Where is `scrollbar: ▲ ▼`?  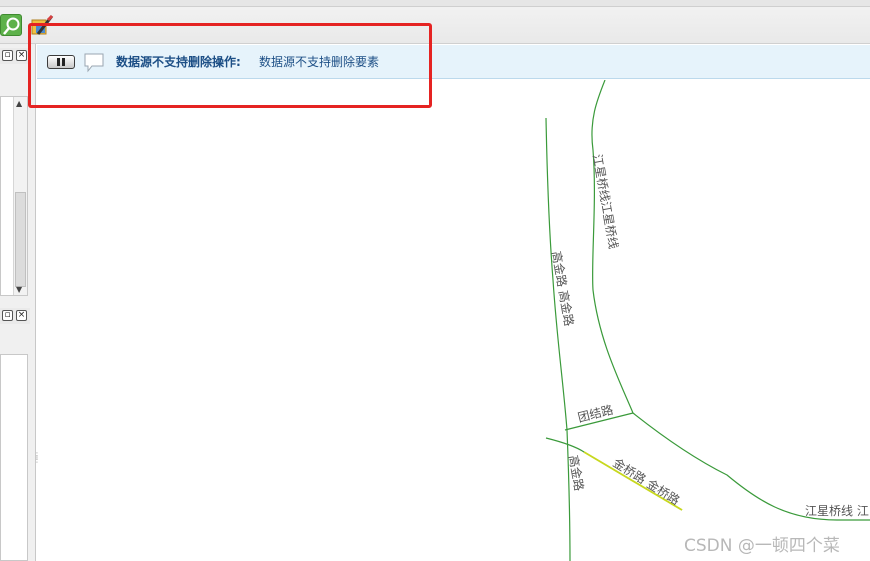
scrollbar: ▲ ▼ is located at coordinates (20, 196).